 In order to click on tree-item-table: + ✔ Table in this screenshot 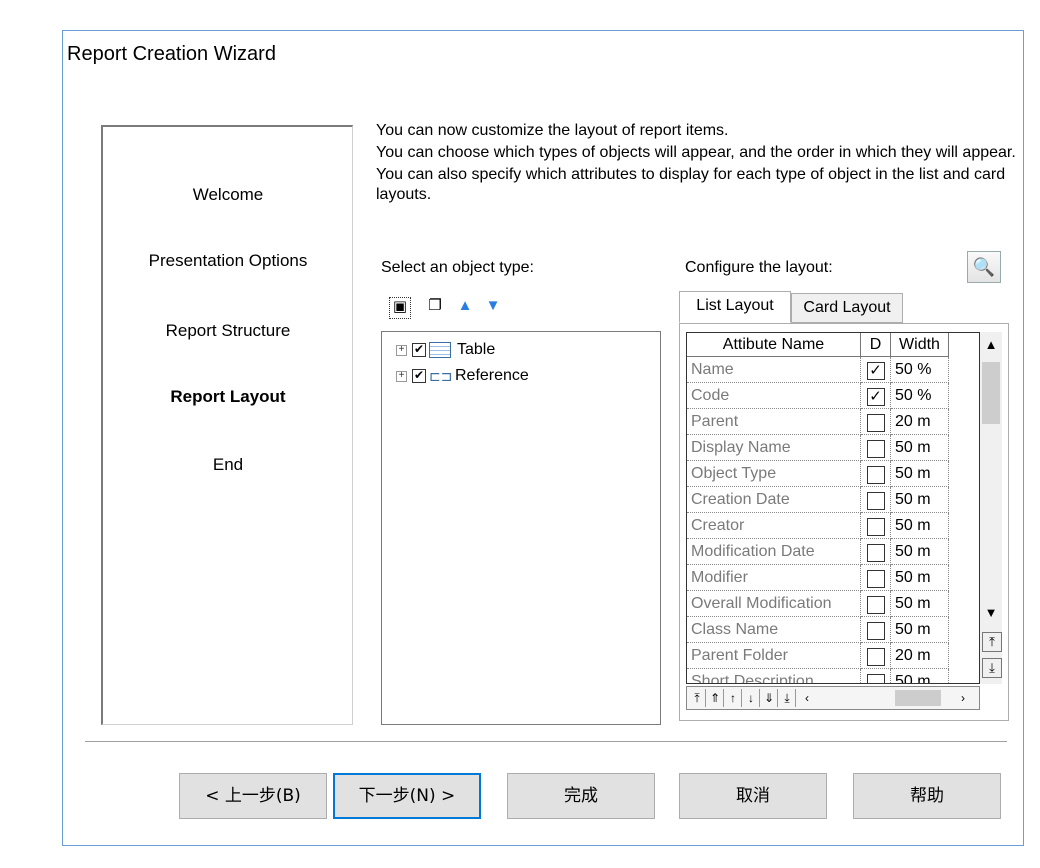, I will do `click(445, 350)`.